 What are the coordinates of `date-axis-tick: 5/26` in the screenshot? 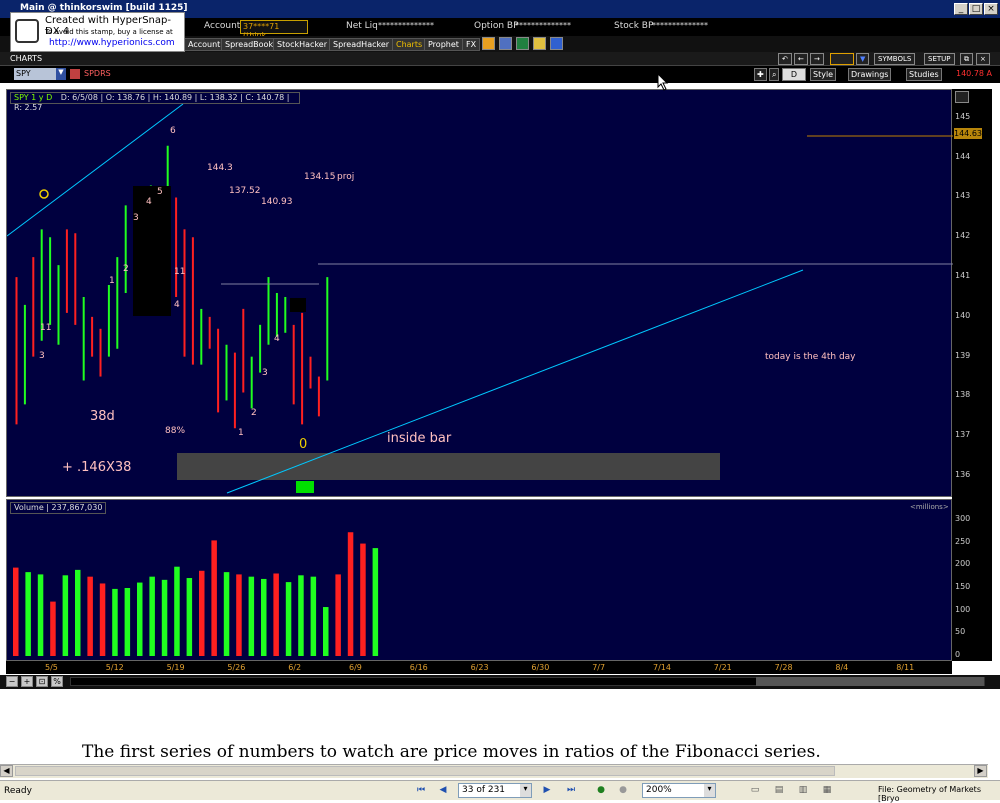 It's located at (236, 667).